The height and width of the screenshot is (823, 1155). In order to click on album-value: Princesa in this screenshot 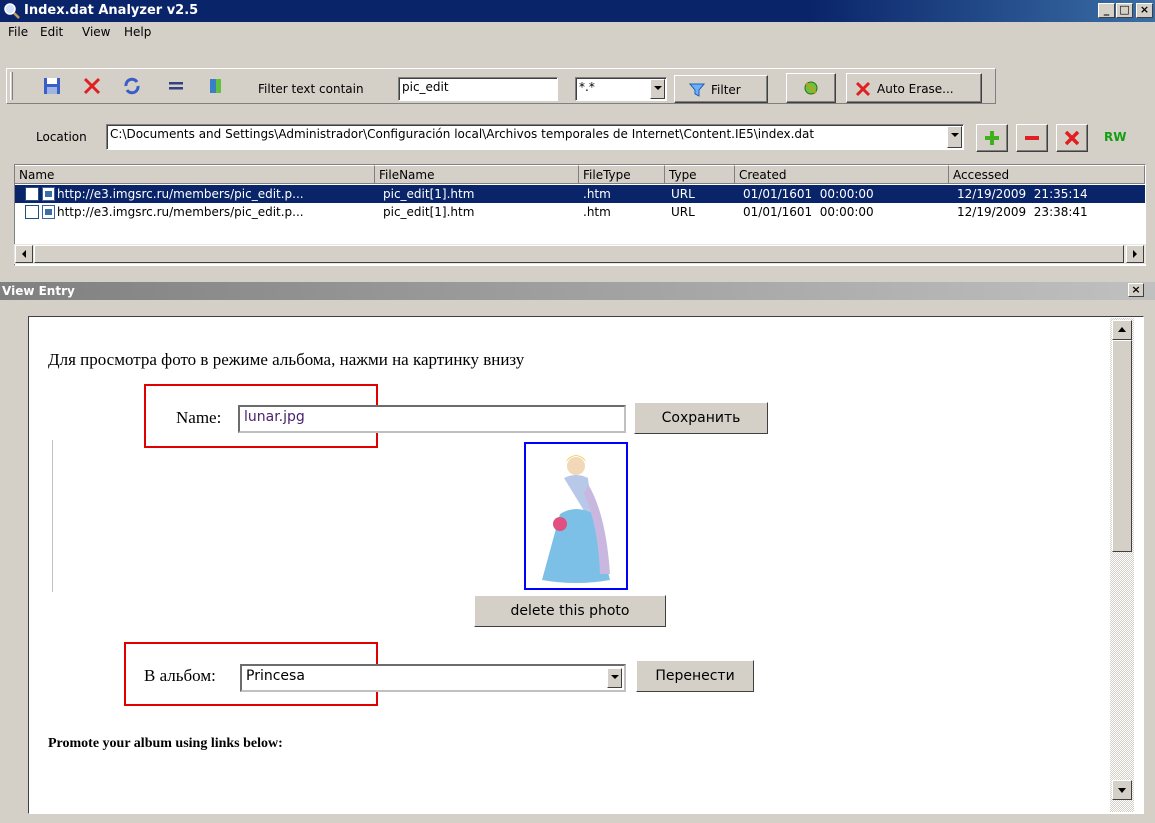, I will do `click(275, 676)`.